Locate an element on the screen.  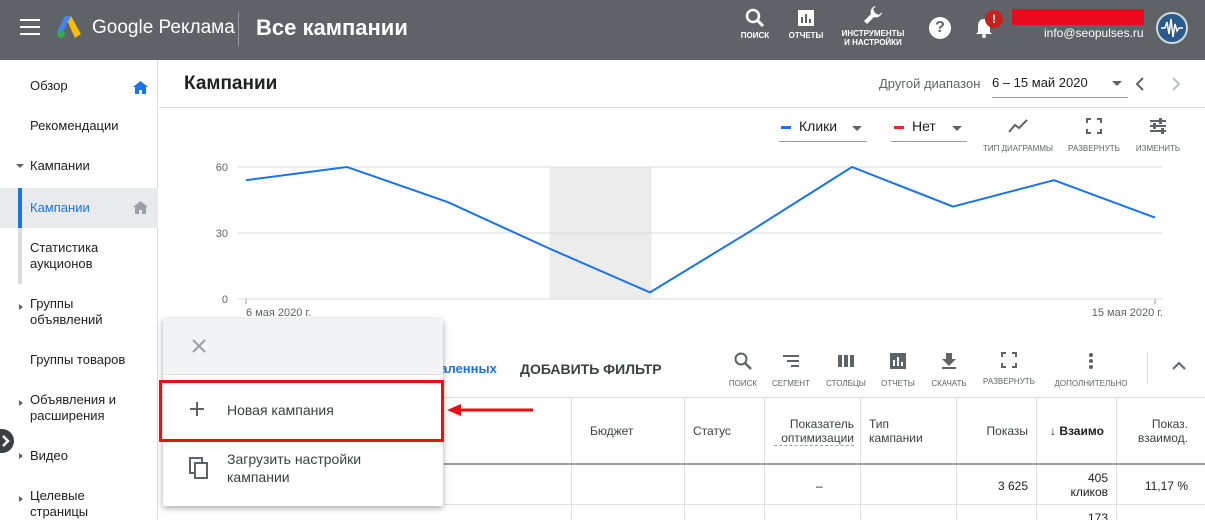
metric1-underline is located at coordinates (823, 141).